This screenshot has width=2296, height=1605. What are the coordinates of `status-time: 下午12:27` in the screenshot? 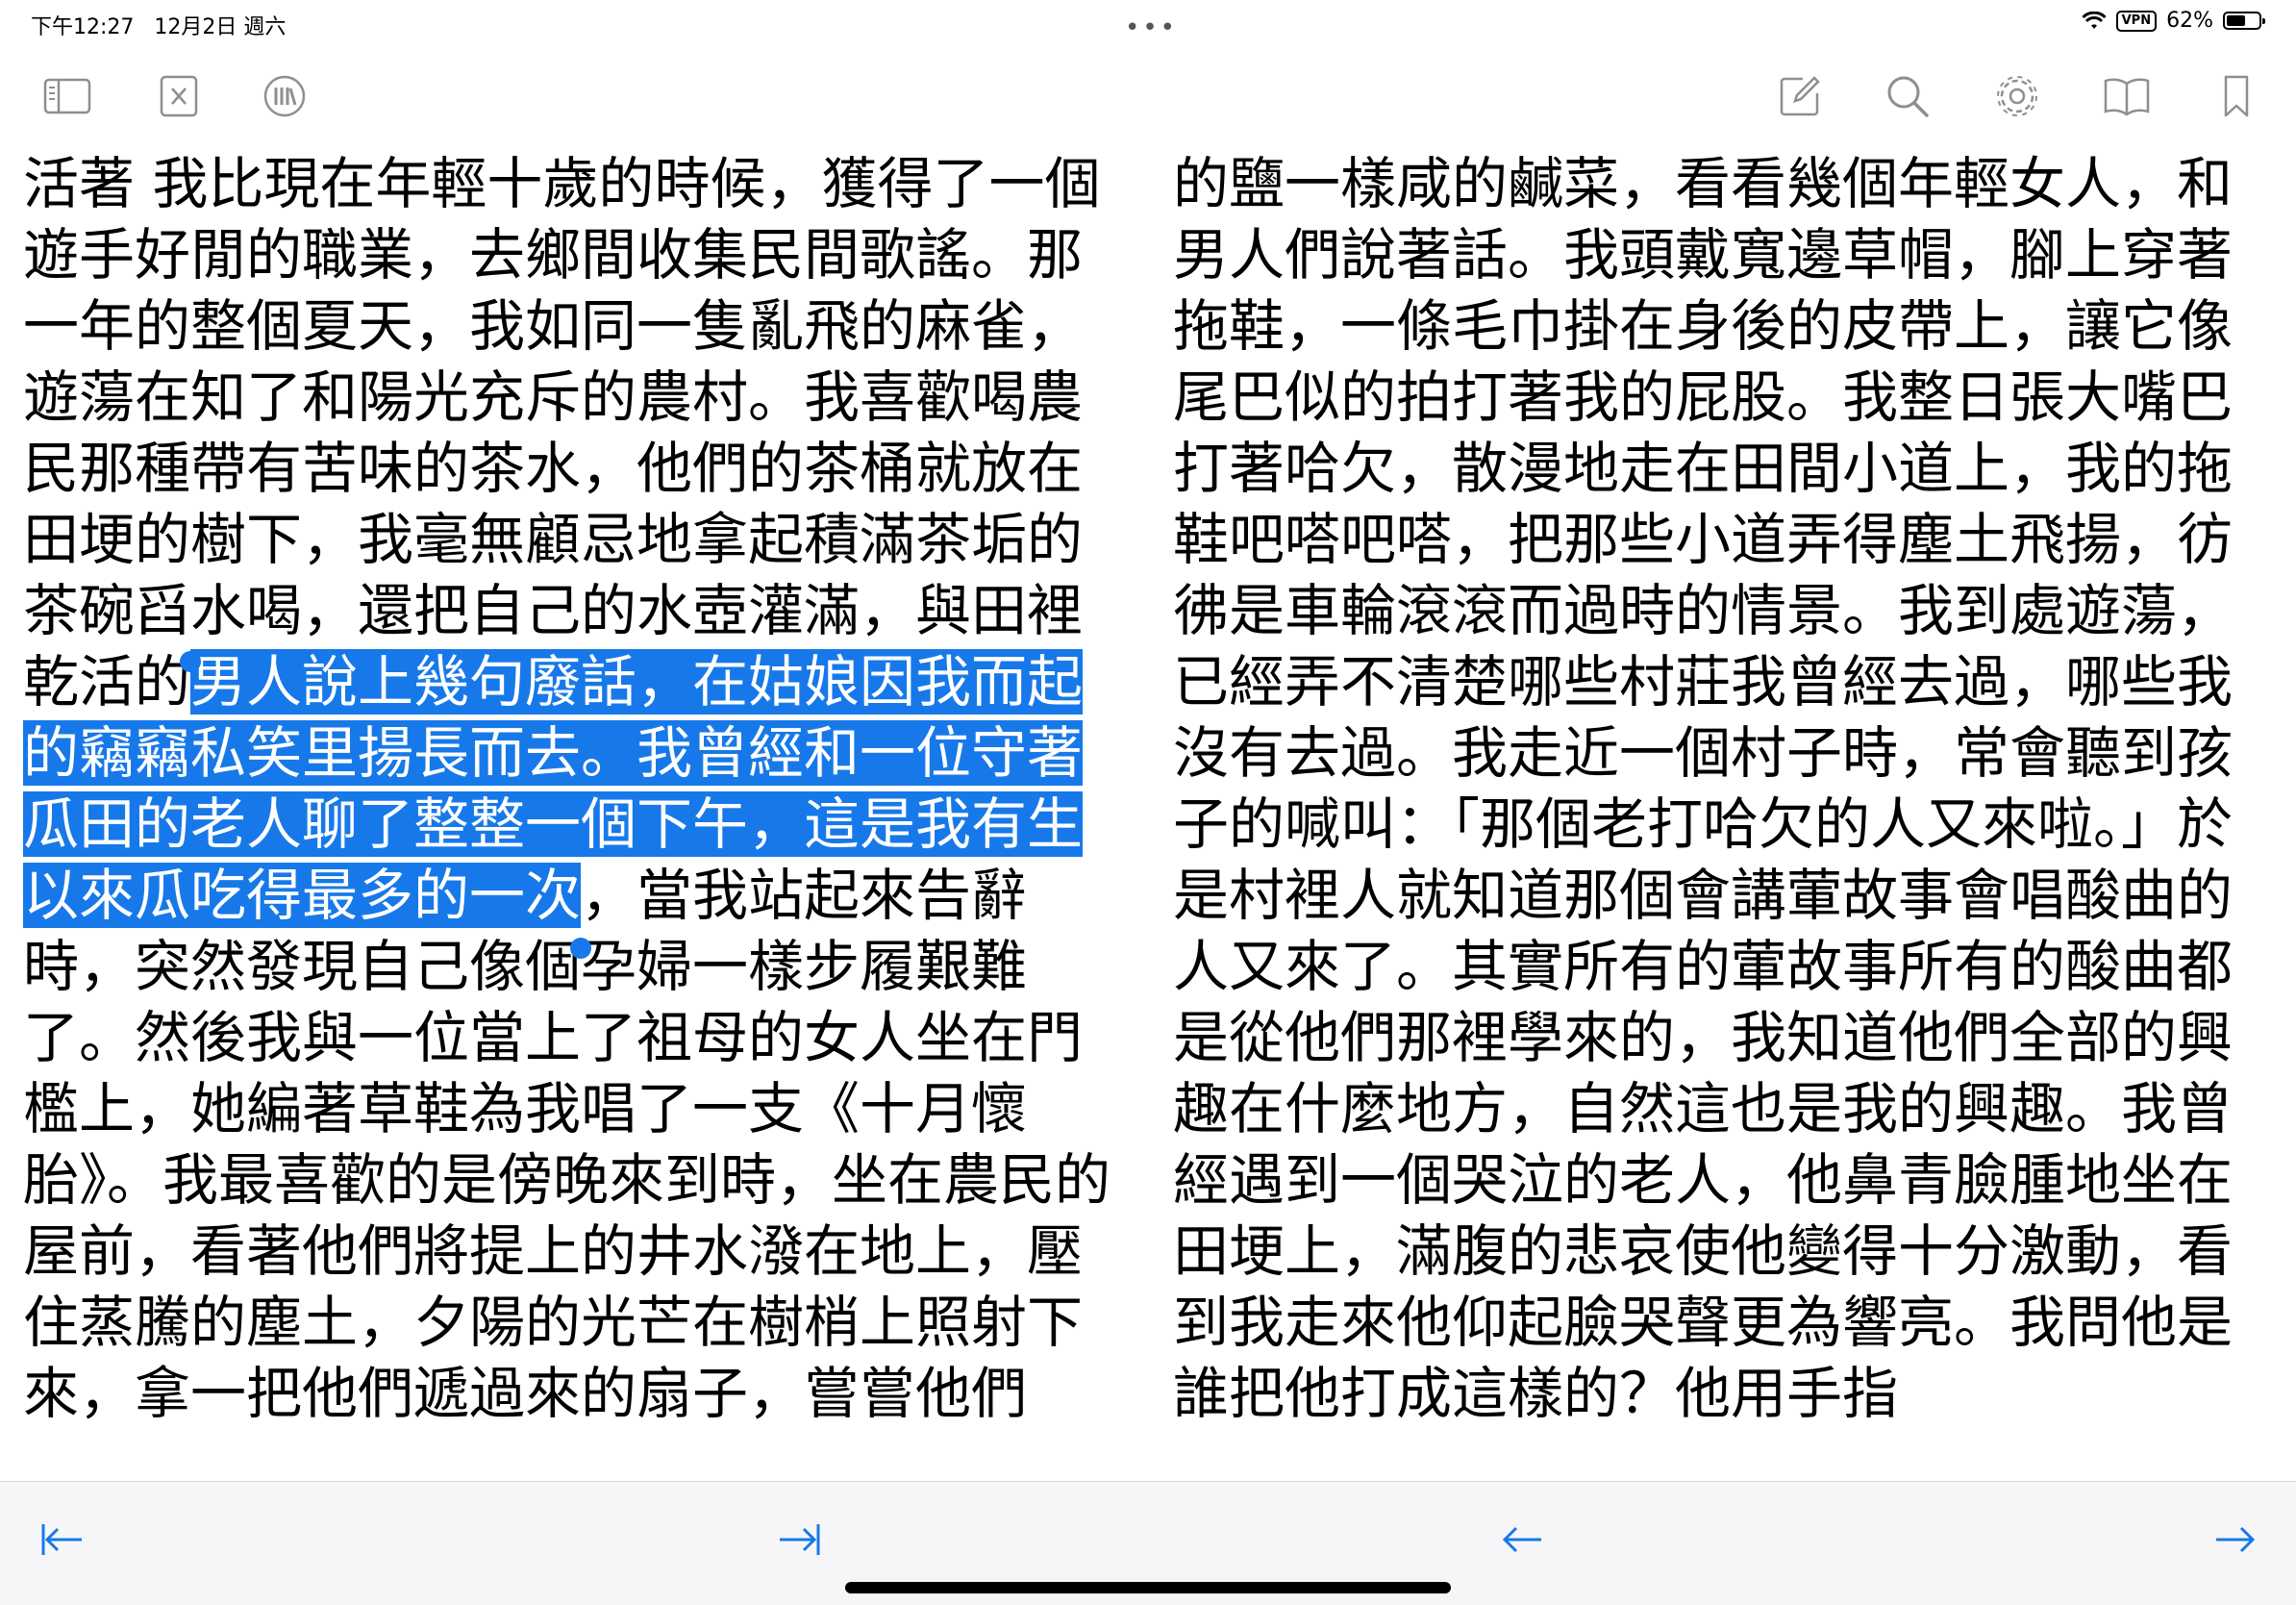 It's located at (83, 27).